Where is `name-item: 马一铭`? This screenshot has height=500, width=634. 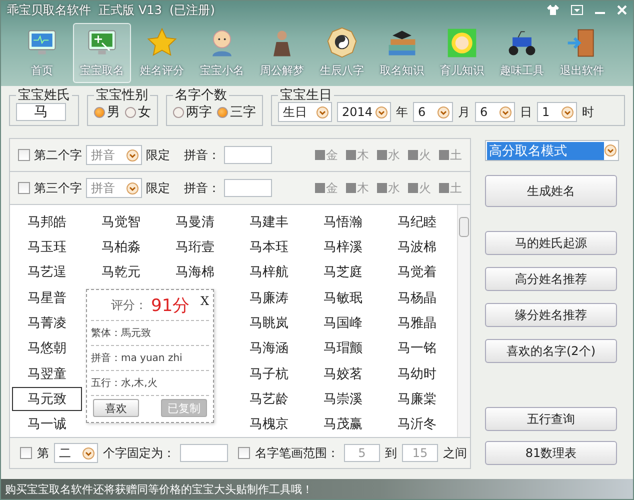 name-item: 马一铭 is located at coordinates (417, 348).